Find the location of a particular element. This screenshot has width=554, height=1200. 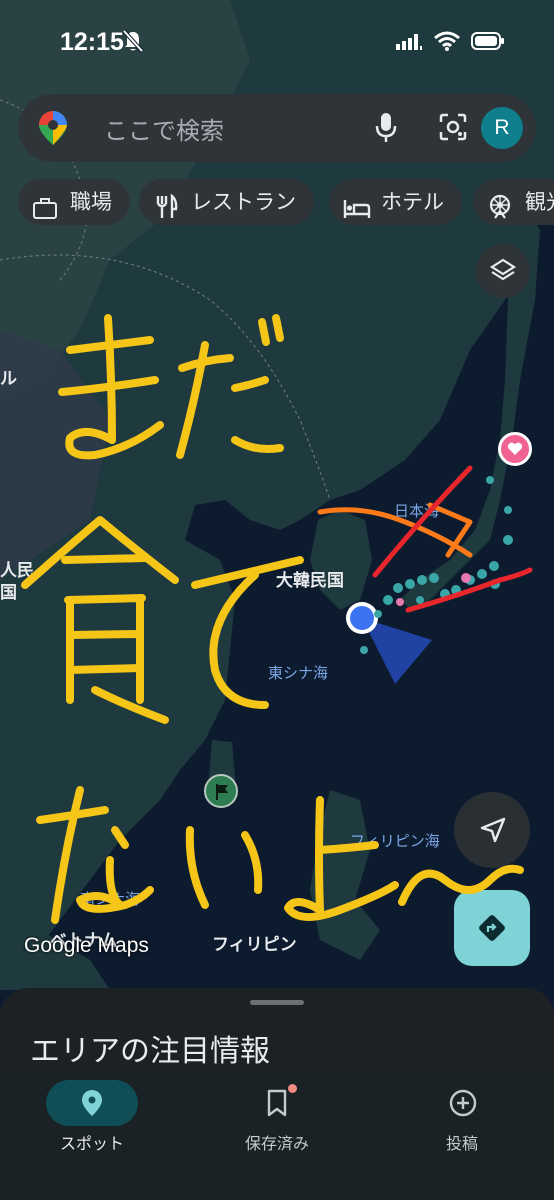

add-circle-icon is located at coordinates (463, 1103).